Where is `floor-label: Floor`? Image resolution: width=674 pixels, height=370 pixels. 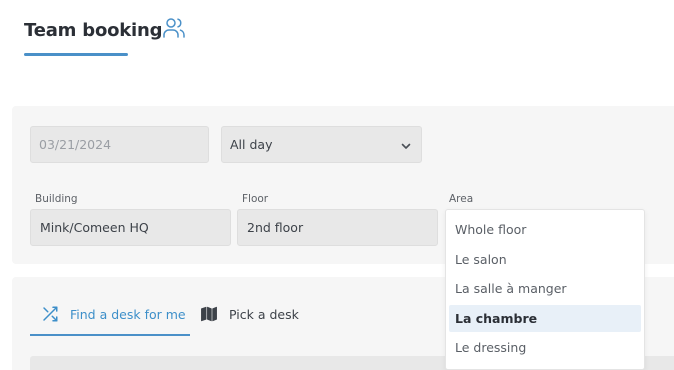
floor-label: Floor is located at coordinates (255, 199).